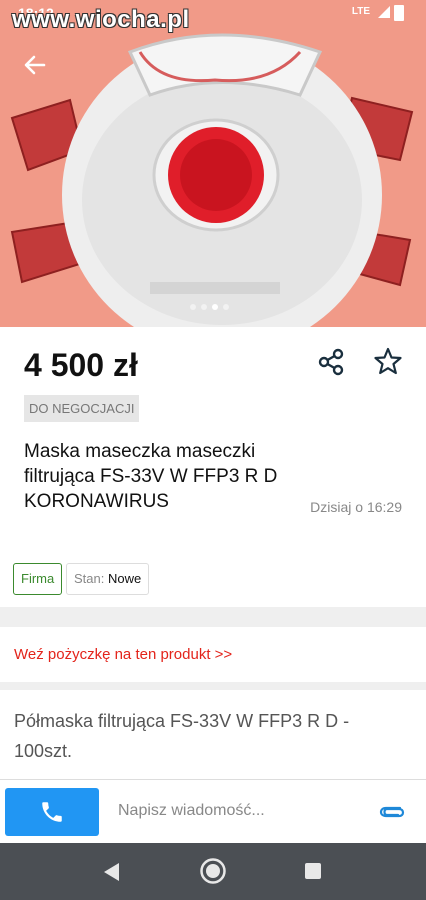  Describe the element at coordinates (82, 408) in the screenshot. I see `negotiable-badge: DO NEGOCJACJI` at that location.